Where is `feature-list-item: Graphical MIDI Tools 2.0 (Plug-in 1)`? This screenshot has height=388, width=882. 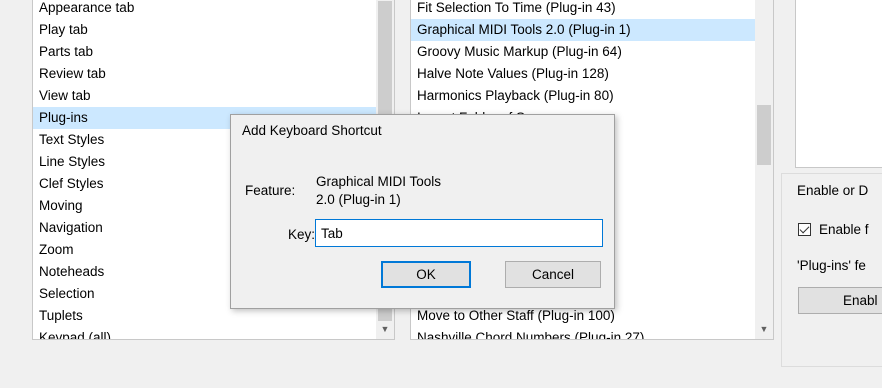 feature-list-item: Graphical MIDI Tools 2.0 (Plug-in 1) is located at coordinates (583, 30).